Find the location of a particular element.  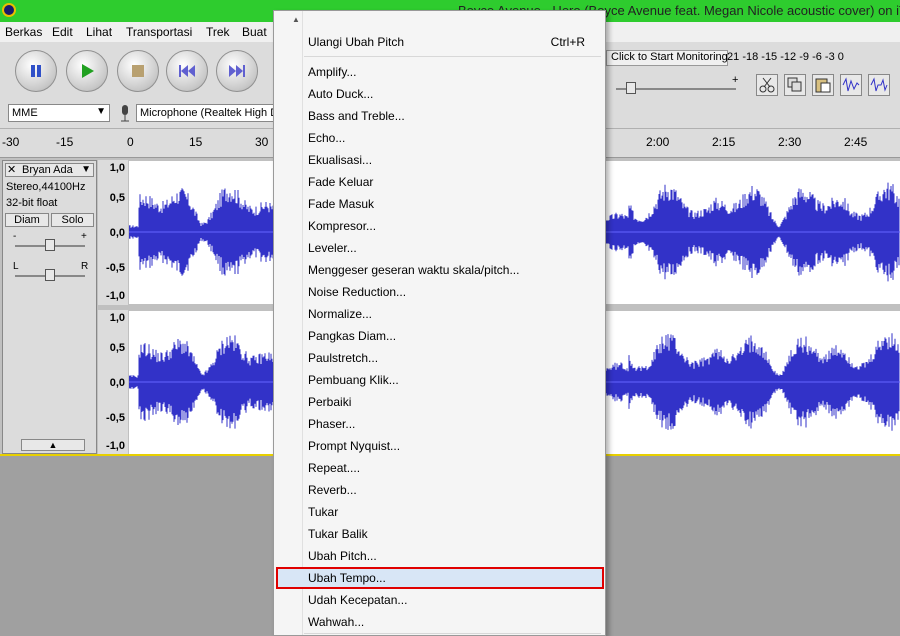

gain-minus-label: - is located at coordinates (15, 236).